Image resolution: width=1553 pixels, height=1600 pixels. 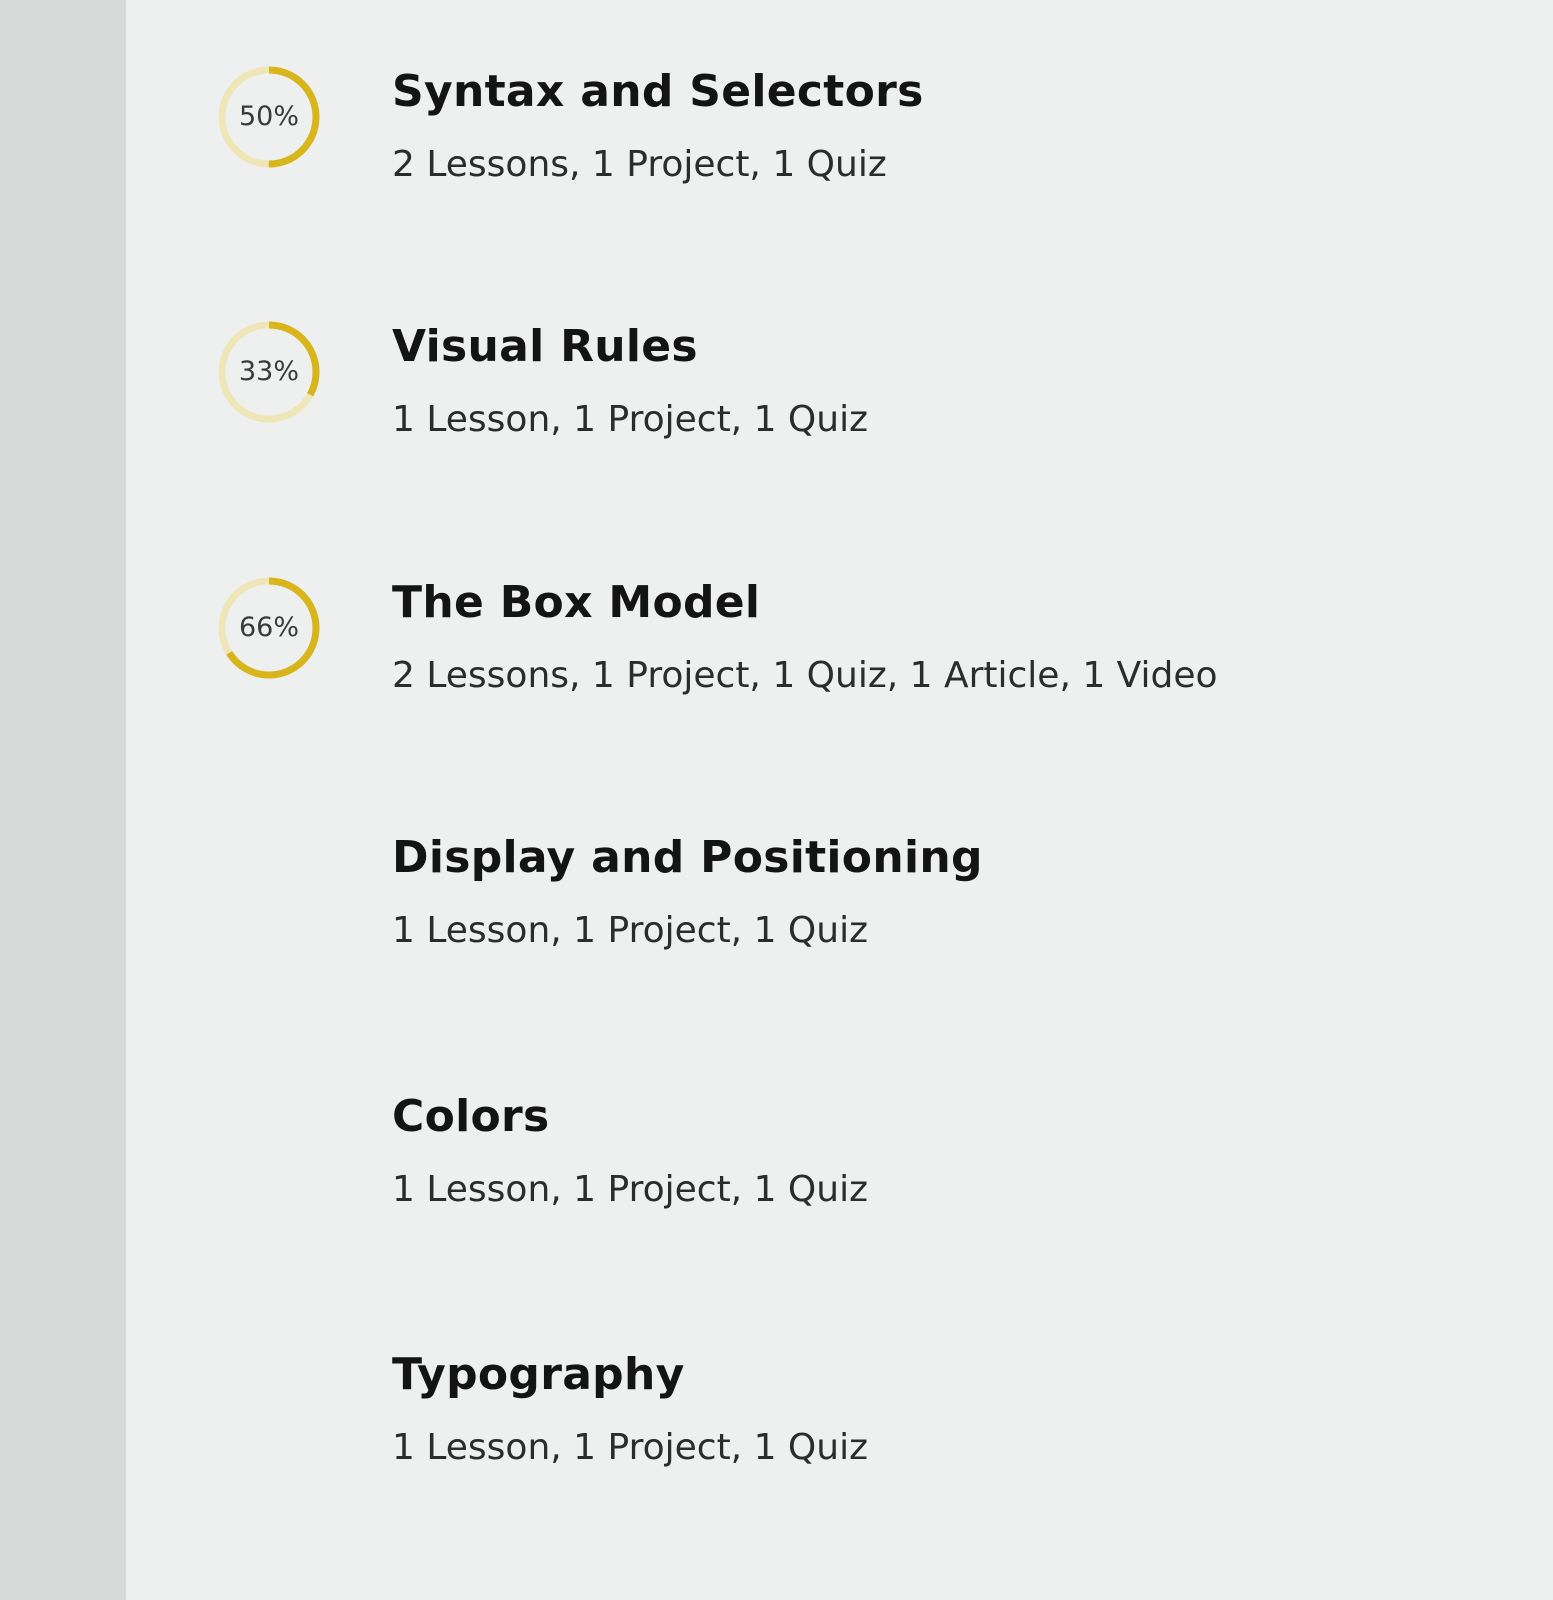 What do you see at coordinates (63, 800) in the screenshot?
I see `left-margin` at bounding box center [63, 800].